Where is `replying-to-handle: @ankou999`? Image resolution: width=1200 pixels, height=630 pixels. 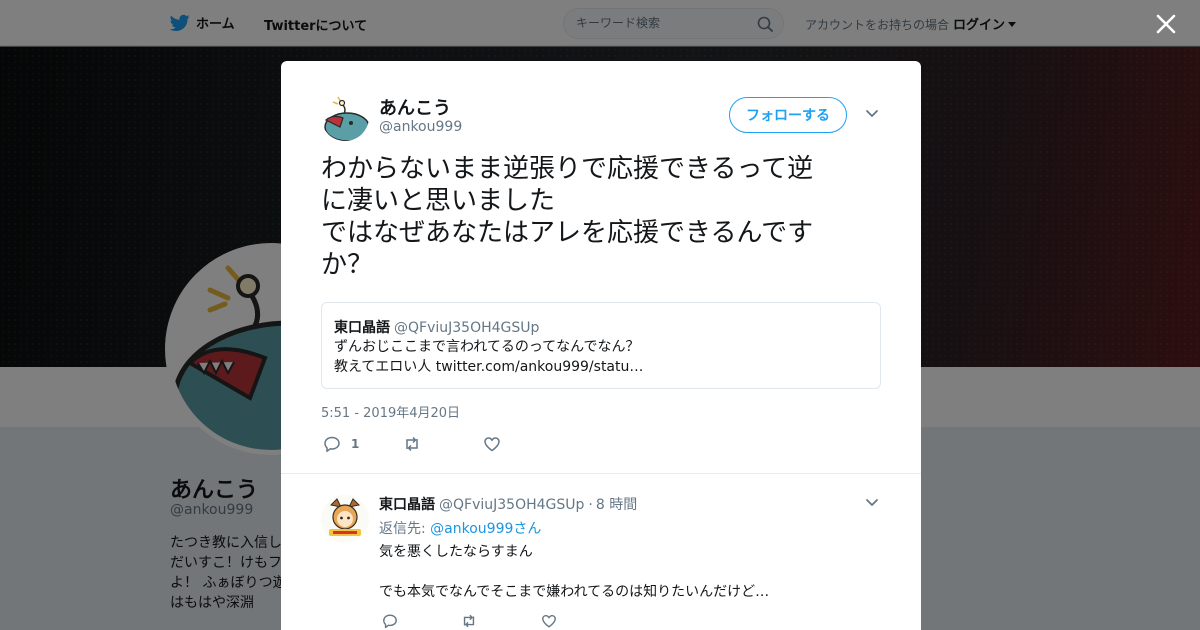 replying-to-handle: @ankou999 is located at coordinates (471, 529).